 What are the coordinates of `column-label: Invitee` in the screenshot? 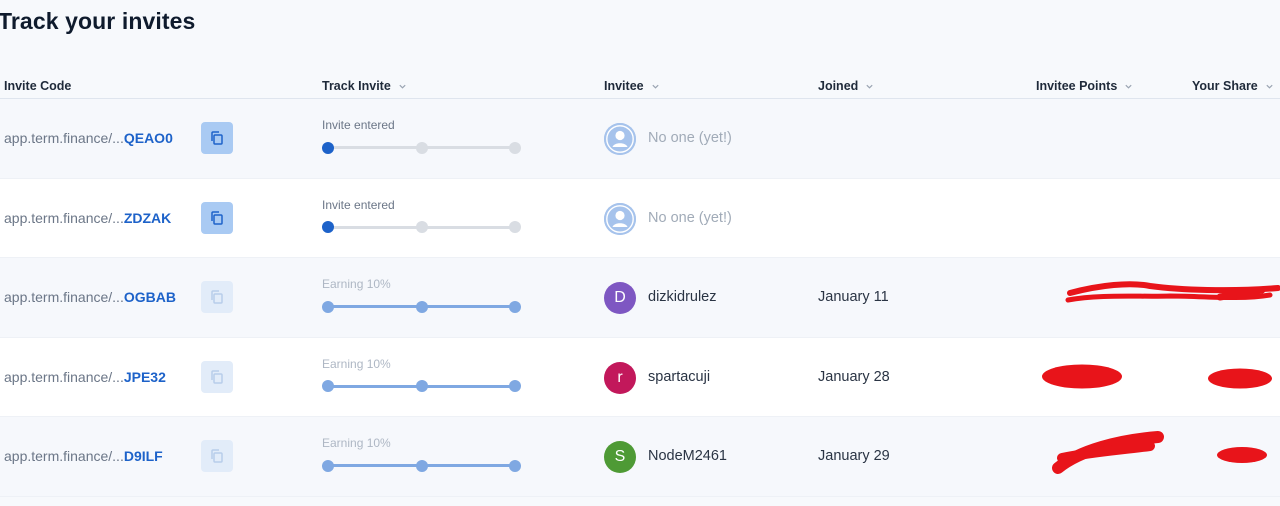 It's located at (624, 86).